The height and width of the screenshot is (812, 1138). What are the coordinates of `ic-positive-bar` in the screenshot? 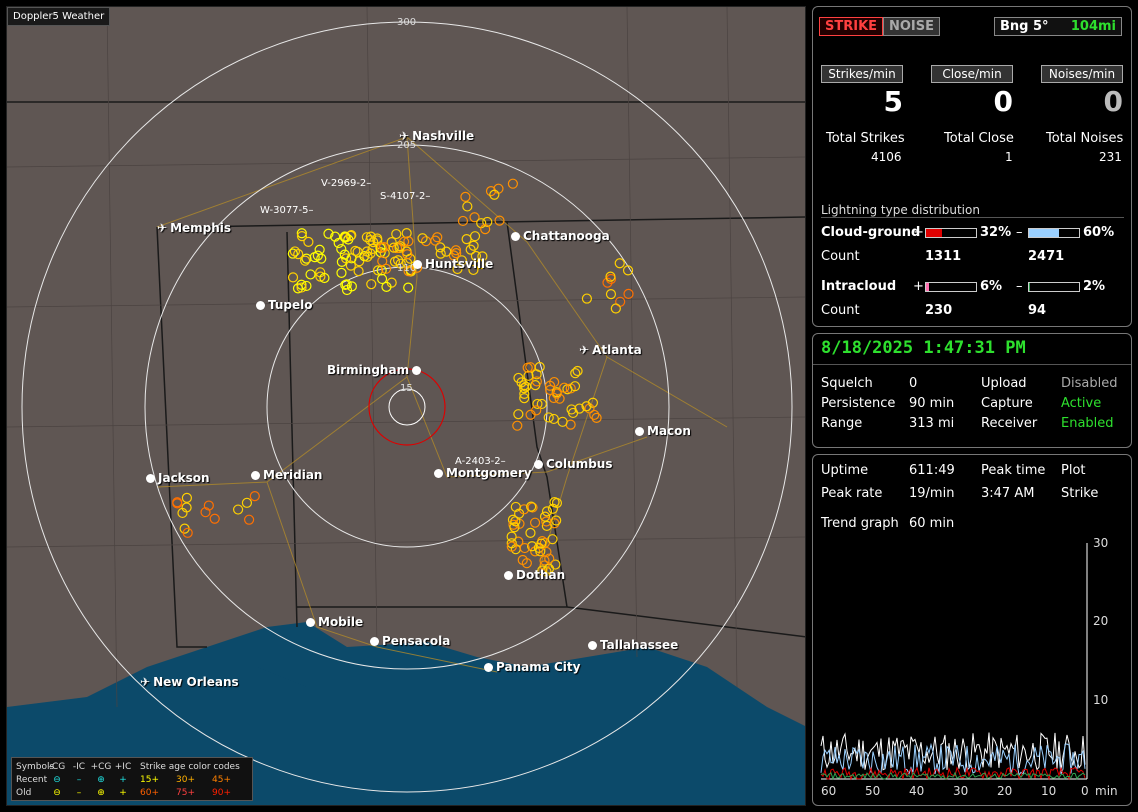 It's located at (951, 287).